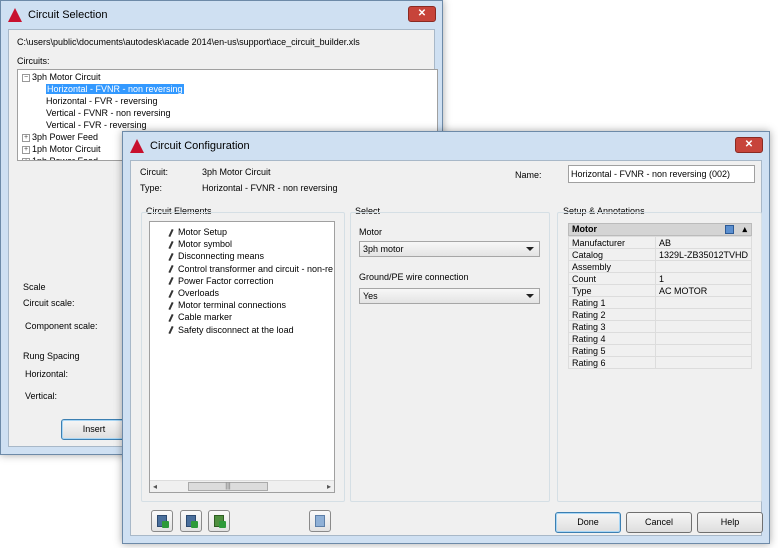 Image resolution: width=778 pixels, height=548 pixels. Describe the element at coordinates (236, 329) in the screenshot. I see `circuit-element-label: Safety disconnect at the load` at that location.